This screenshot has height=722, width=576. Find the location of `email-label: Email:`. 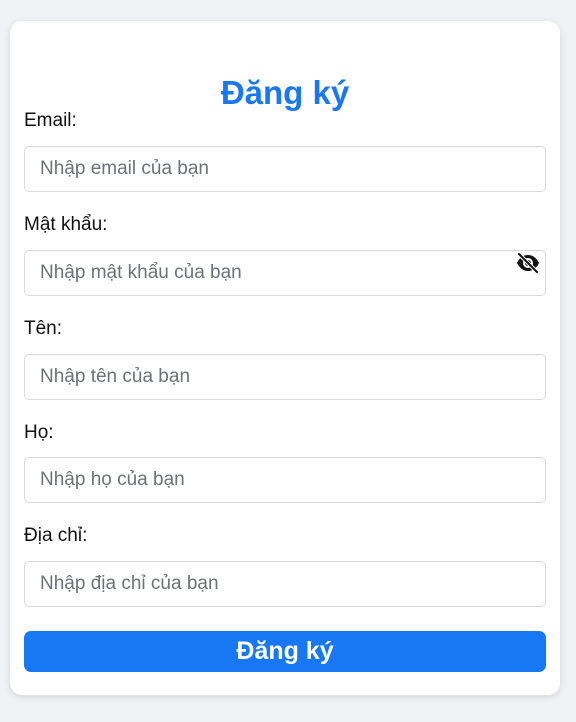

email-label: Email: is located at coordinates (50, 120).